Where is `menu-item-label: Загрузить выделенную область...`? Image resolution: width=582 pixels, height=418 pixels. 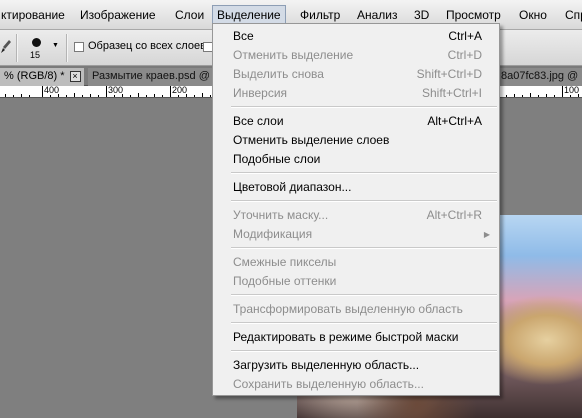
menu-item-label: Загрузить выделенную область... is located at coordinates (326, 365).